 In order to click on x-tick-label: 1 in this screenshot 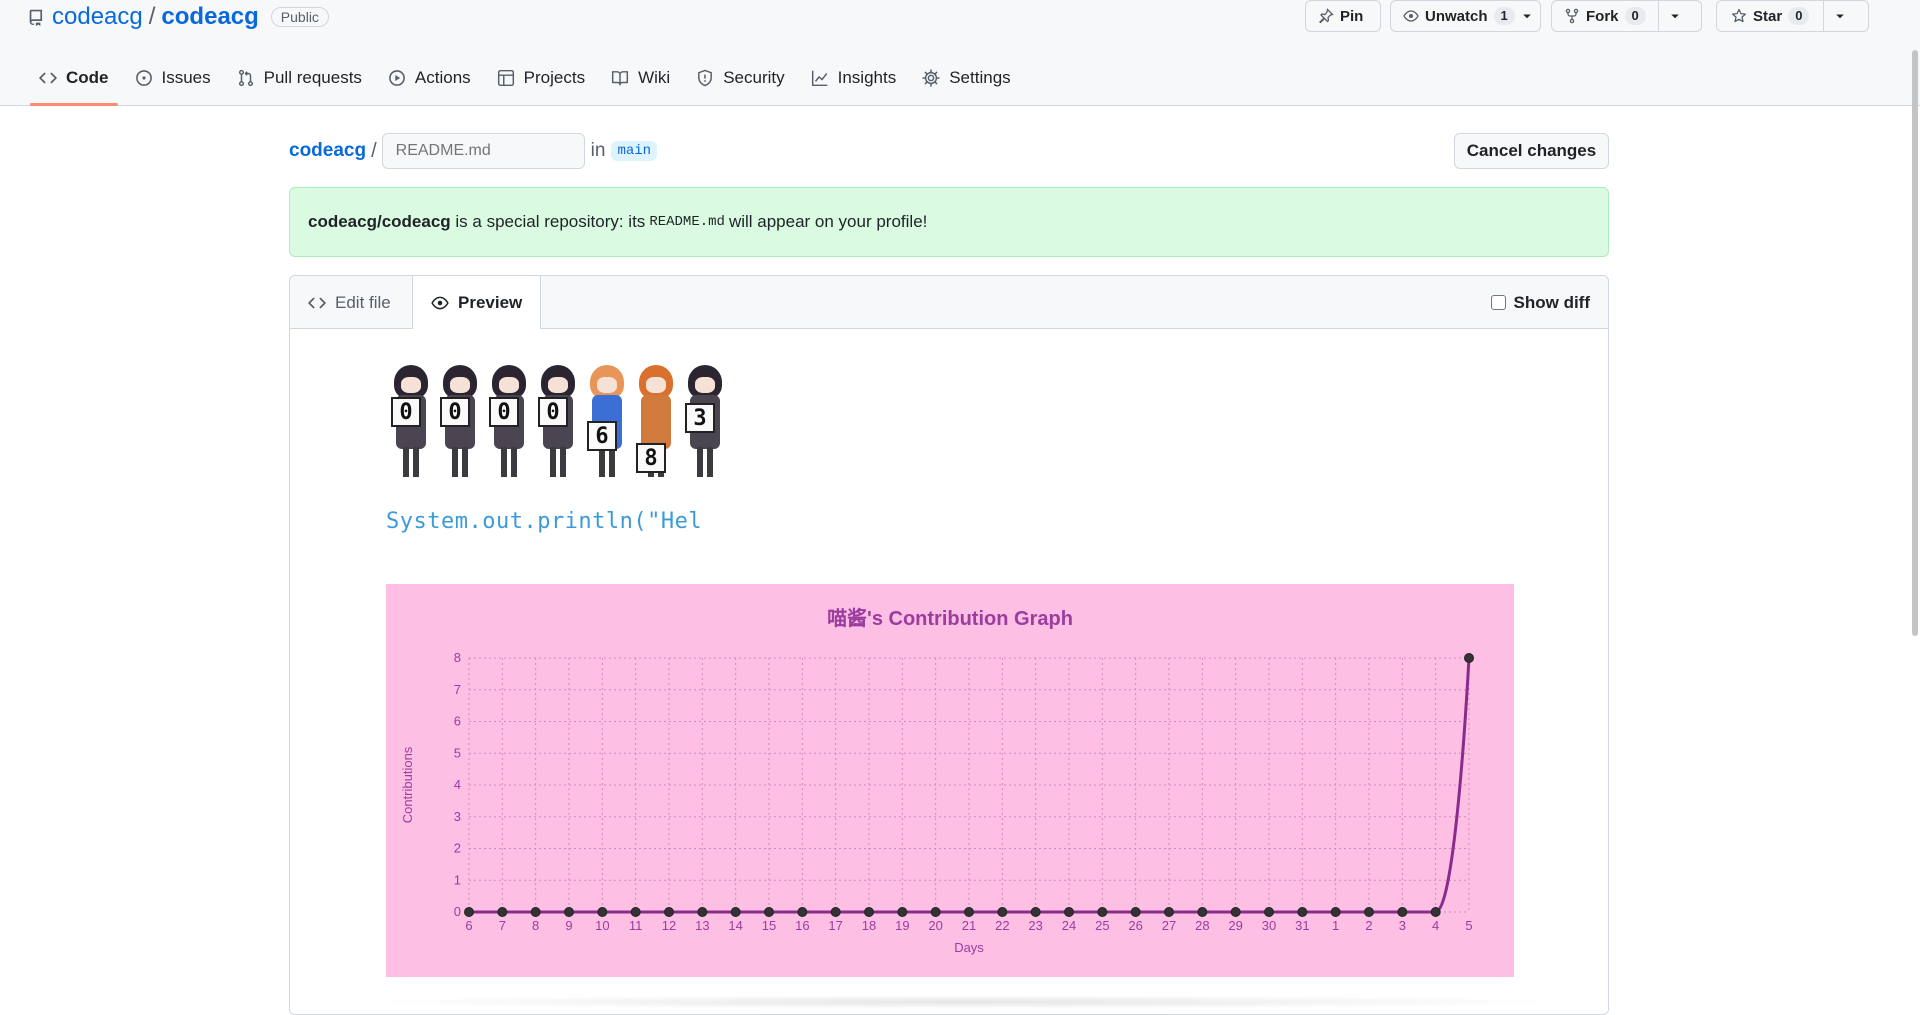, I will do `click(1335, 925)`.